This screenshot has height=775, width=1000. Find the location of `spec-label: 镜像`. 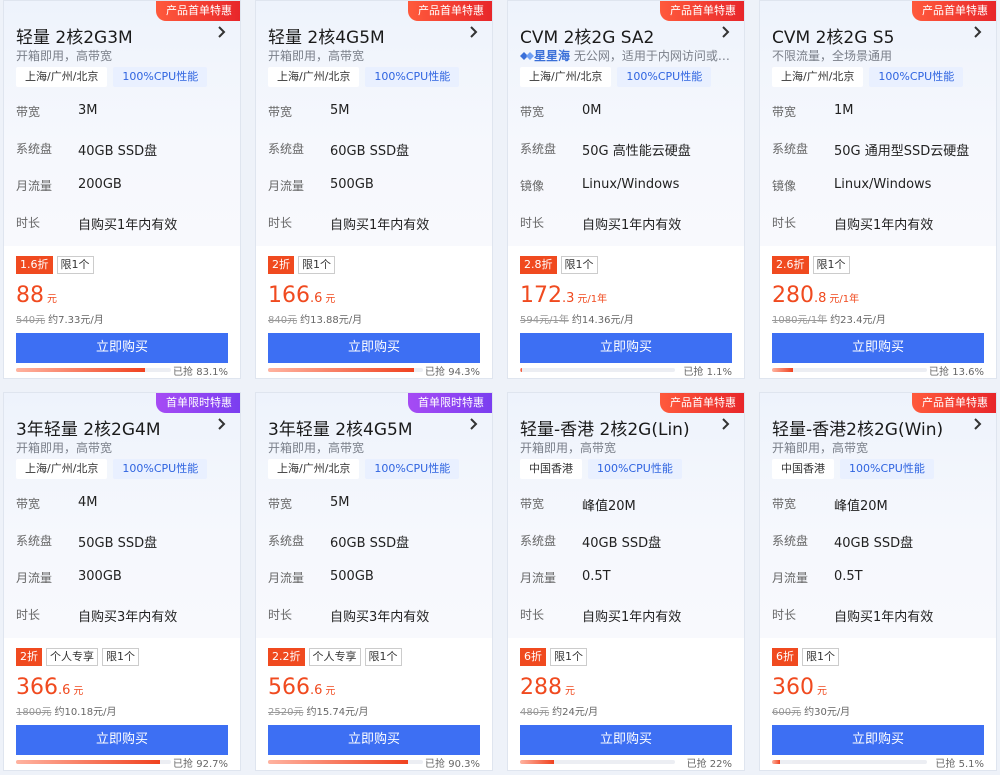

spec-label: 镜像 is located at coordinates (532, 186).